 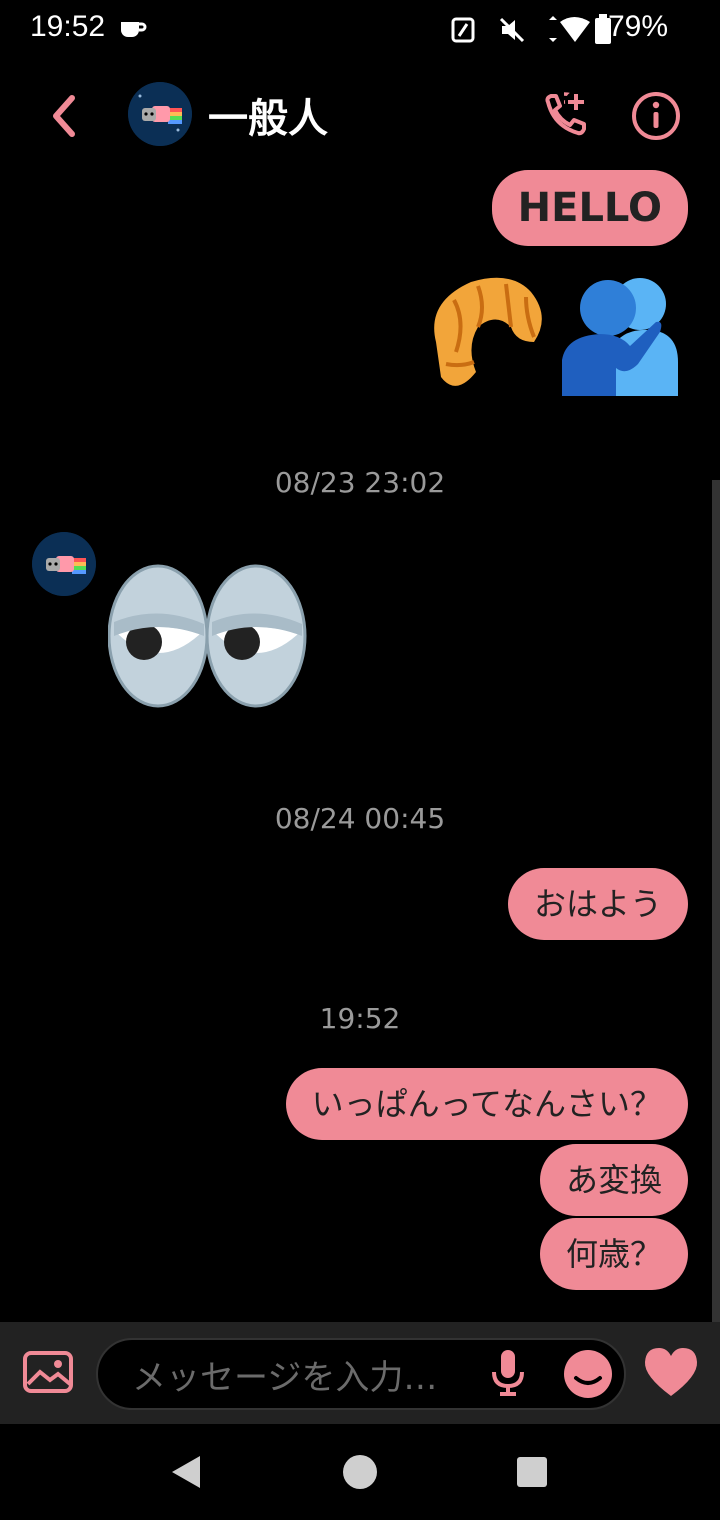 I want to click on scrollbar, so click(x=716, y=901).